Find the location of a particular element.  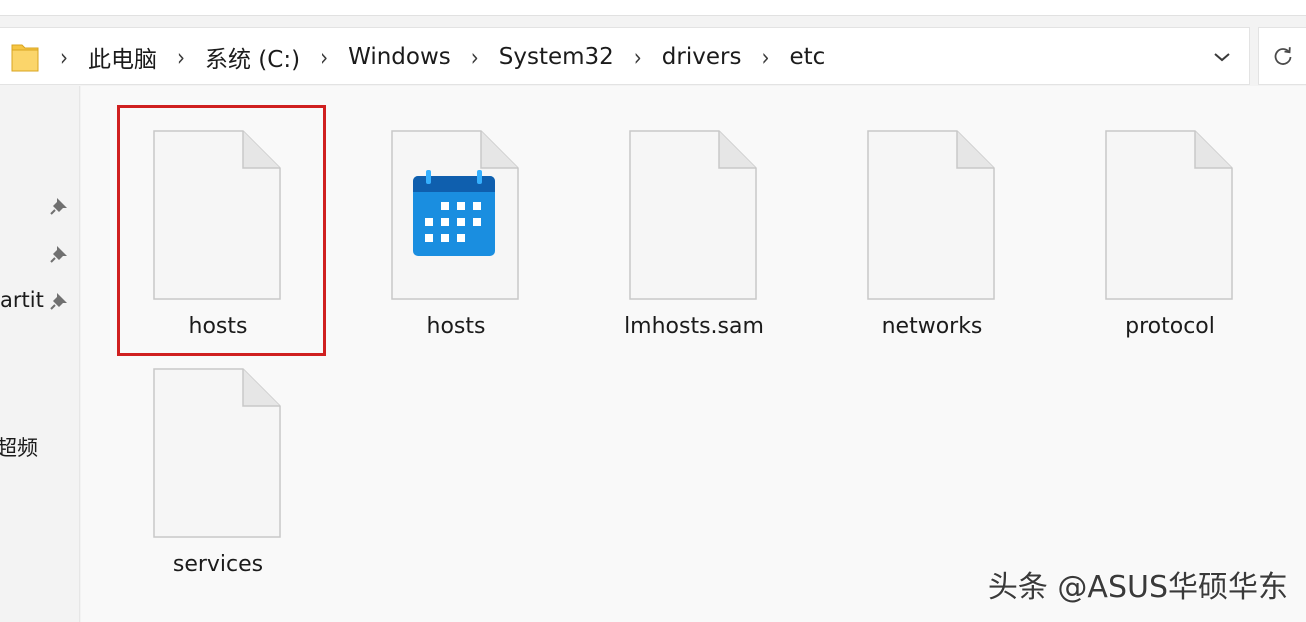

chevron-down-icon is located at coordinates (1222, 57).